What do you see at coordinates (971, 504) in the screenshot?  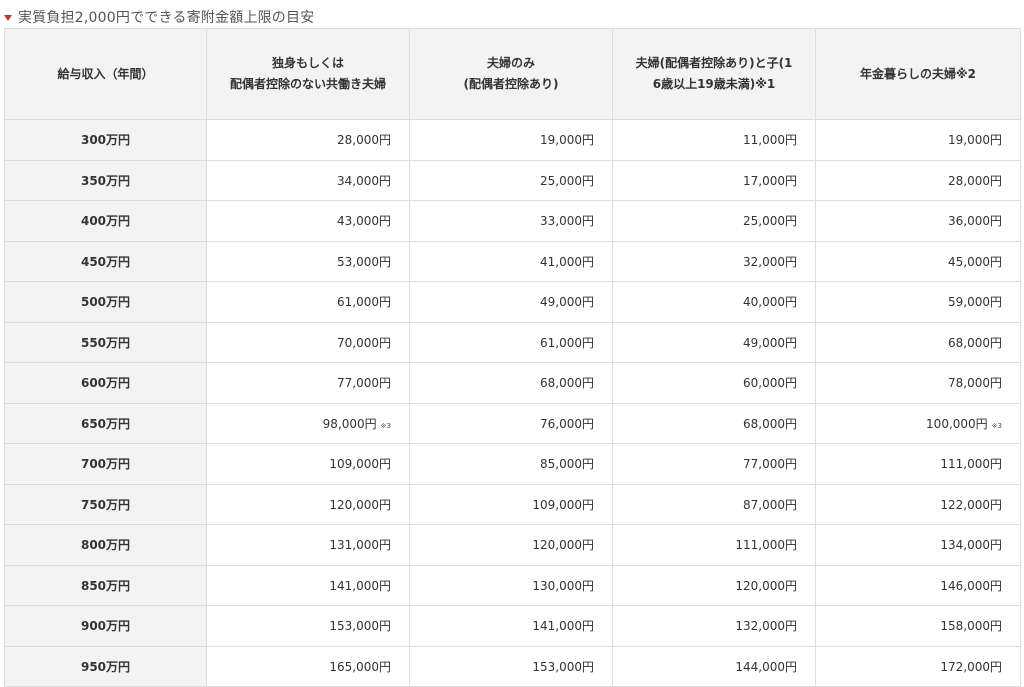 I see `pension-cell-value: 122,000円` at bounding box center [971, 504].